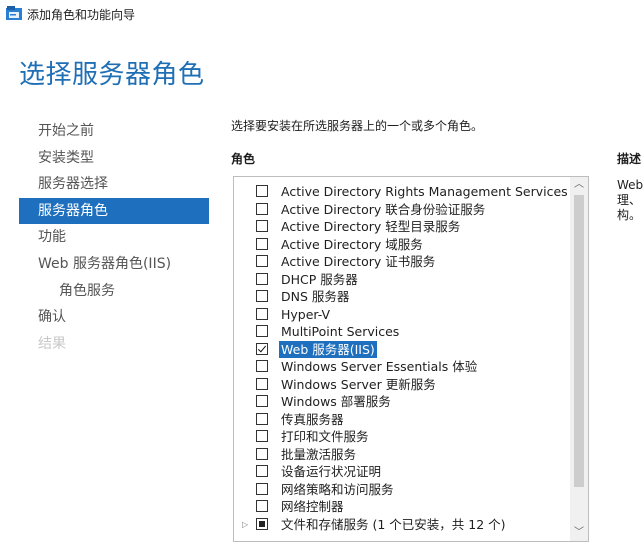 The image size is (643, 552). I want to click on instruction-text: 选择要安装在所选服务器上的一个或多个角色。, so click(357, 126).